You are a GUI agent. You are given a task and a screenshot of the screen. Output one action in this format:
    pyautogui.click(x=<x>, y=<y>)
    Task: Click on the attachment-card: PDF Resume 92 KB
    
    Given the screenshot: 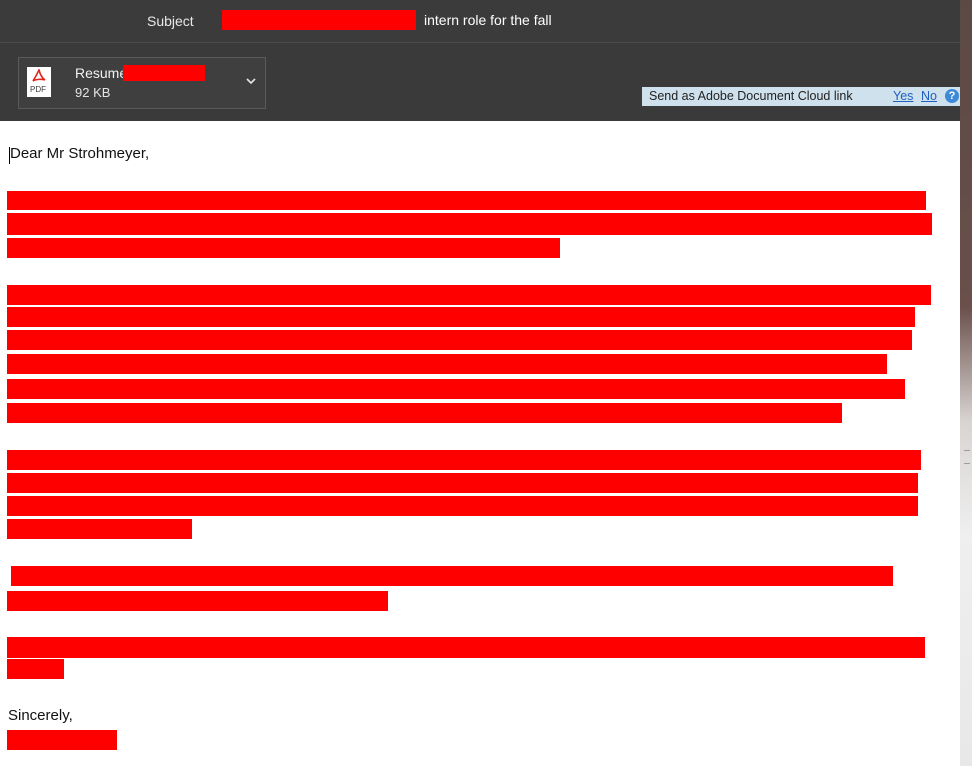 What is the action you would take?
    pyautogui.click(x=142, y=83)
    